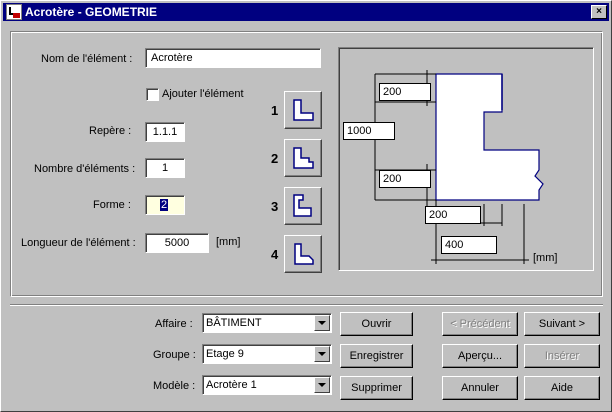 This screenshot has height=412, width=612. I want to click on window-title: Acrotère - GEOMETRIE, so click(91, 12).